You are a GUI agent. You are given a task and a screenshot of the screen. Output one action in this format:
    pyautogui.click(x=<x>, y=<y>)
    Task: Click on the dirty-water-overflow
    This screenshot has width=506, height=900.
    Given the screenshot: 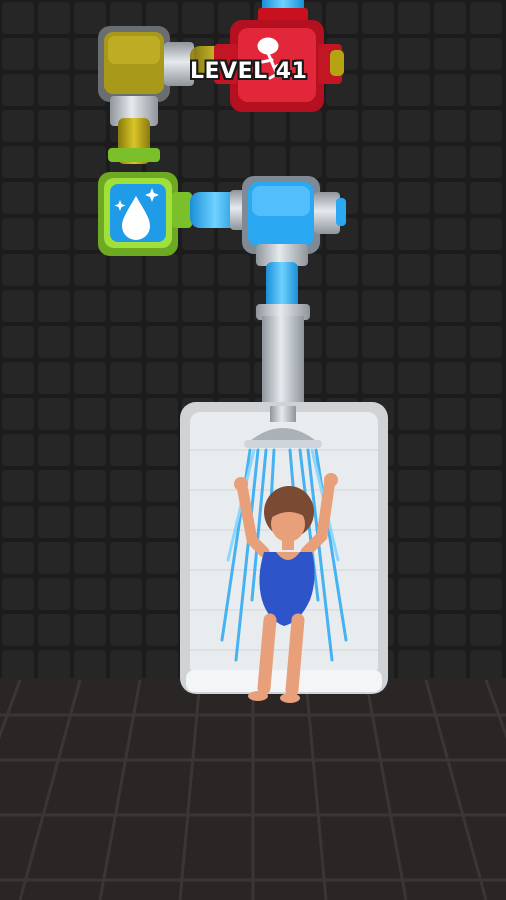 What is the action you would take?
    pyautogui.click(x=337, y=63)
    